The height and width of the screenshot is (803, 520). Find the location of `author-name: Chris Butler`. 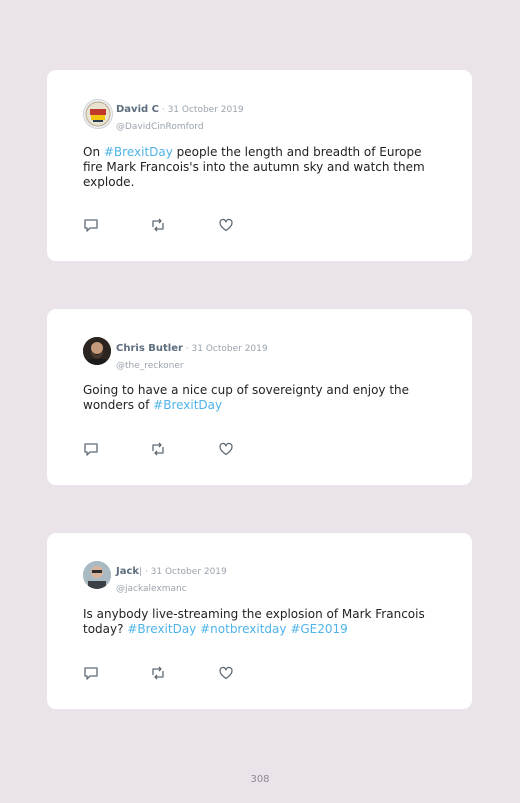

author-name: Chris Butler is located at coordinates (149, 348).